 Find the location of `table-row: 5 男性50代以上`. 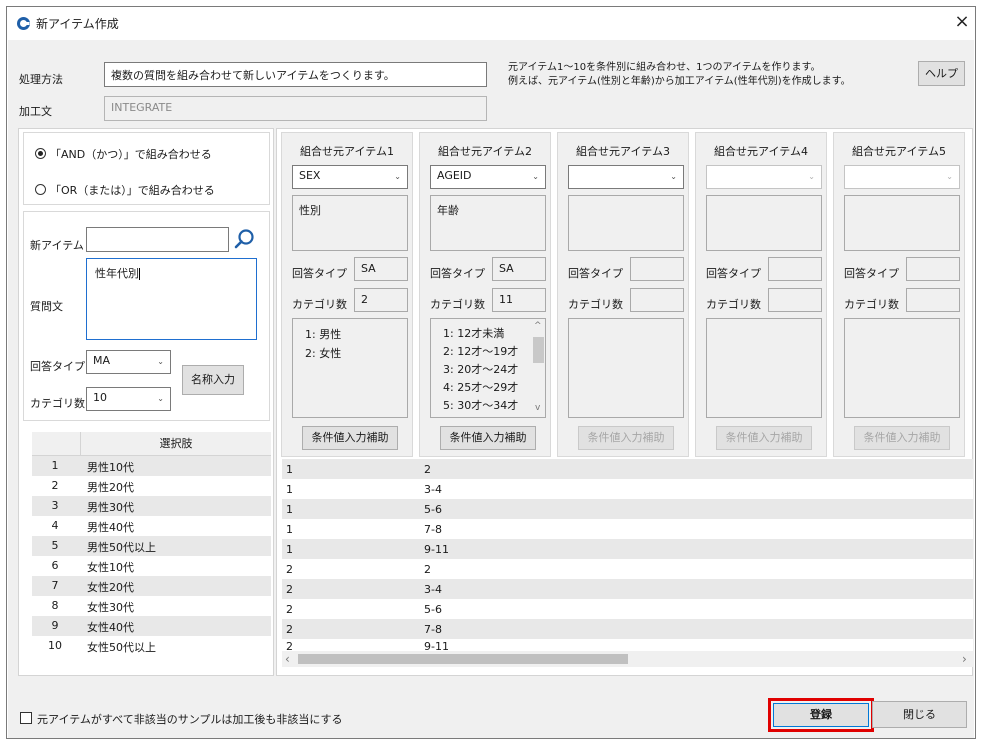

table-row: 5 男性50代以上 is located at coordinates (151, 546).